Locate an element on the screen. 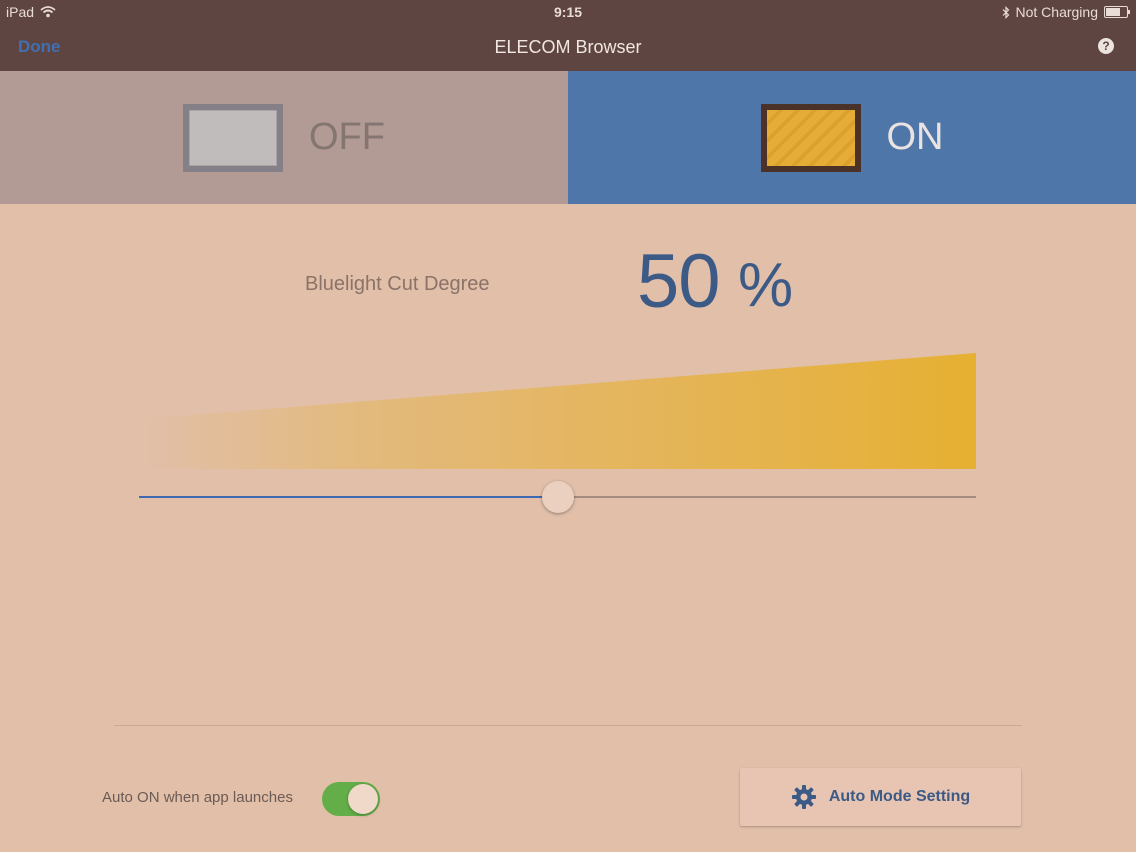 This screenshot has height=852, width=1136. intensity-wedge is located at coordinates (558, 411).